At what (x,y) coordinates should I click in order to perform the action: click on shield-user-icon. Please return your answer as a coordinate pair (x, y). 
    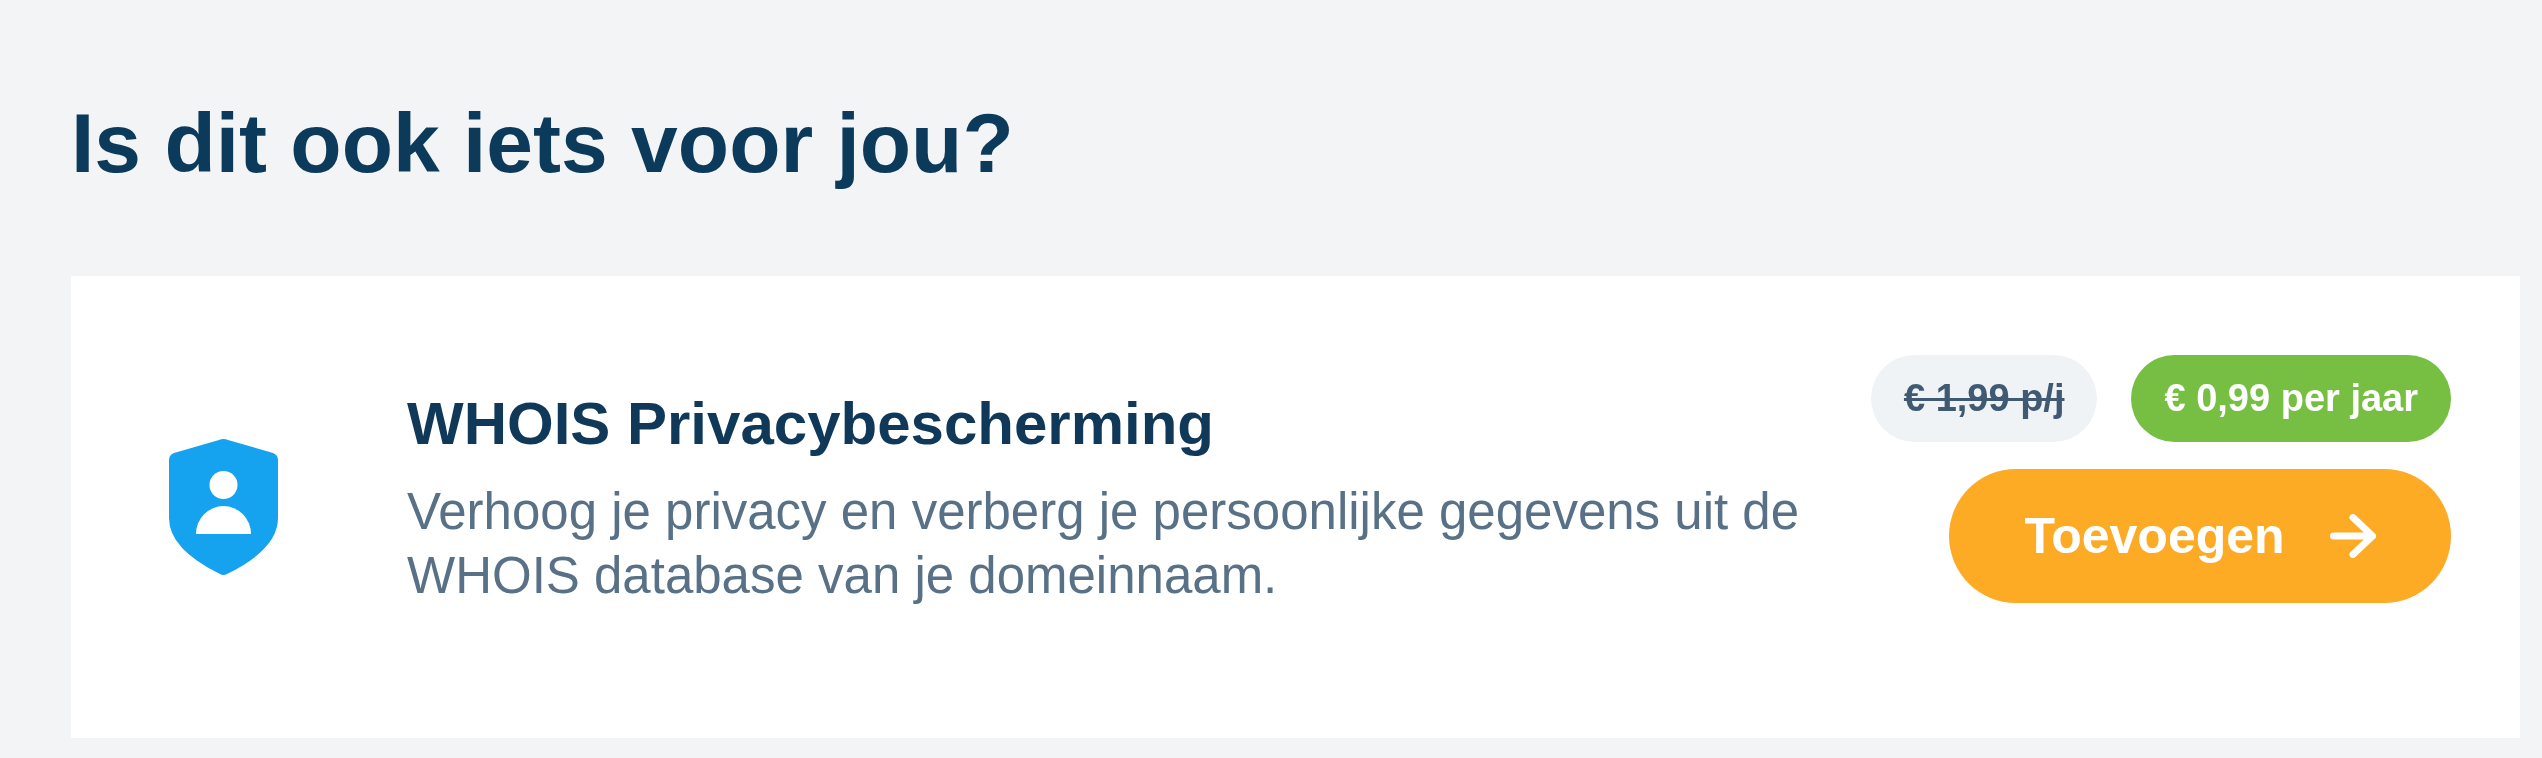
    Looking at the image, I should click on (223, 507).